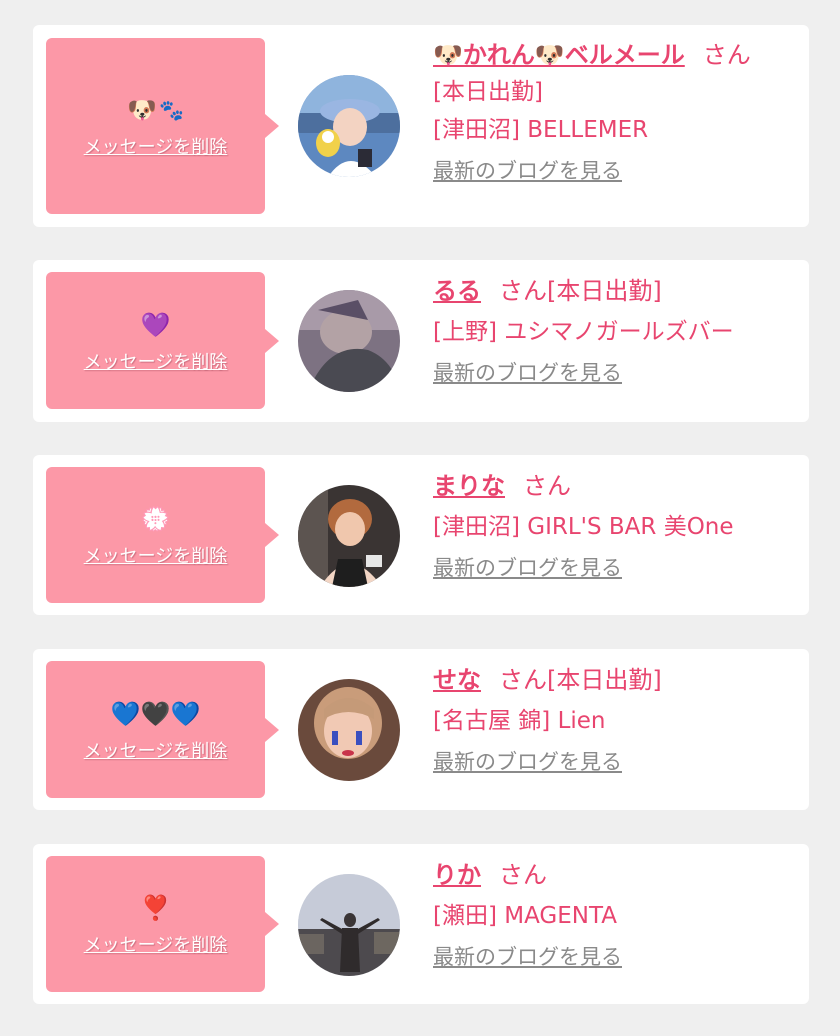 This screenshot has width=840, height=1036. I want to click on girl-info: るる さん[本日出勤] [上野] ユシマノガールズバー 最新のブログを見る, so click(616, 331).